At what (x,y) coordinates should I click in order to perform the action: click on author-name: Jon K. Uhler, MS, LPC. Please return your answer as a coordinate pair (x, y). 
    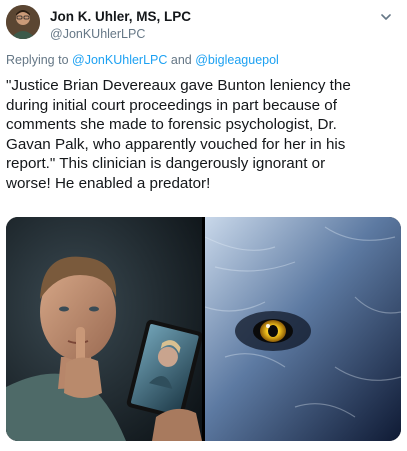
    Looking at the image, I should click on (120, 16).